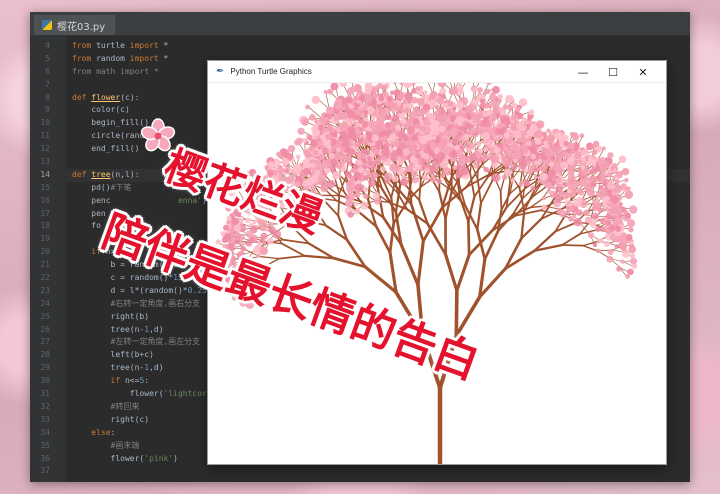  I want to click on sakura-flower-icon, so click(158, 135).